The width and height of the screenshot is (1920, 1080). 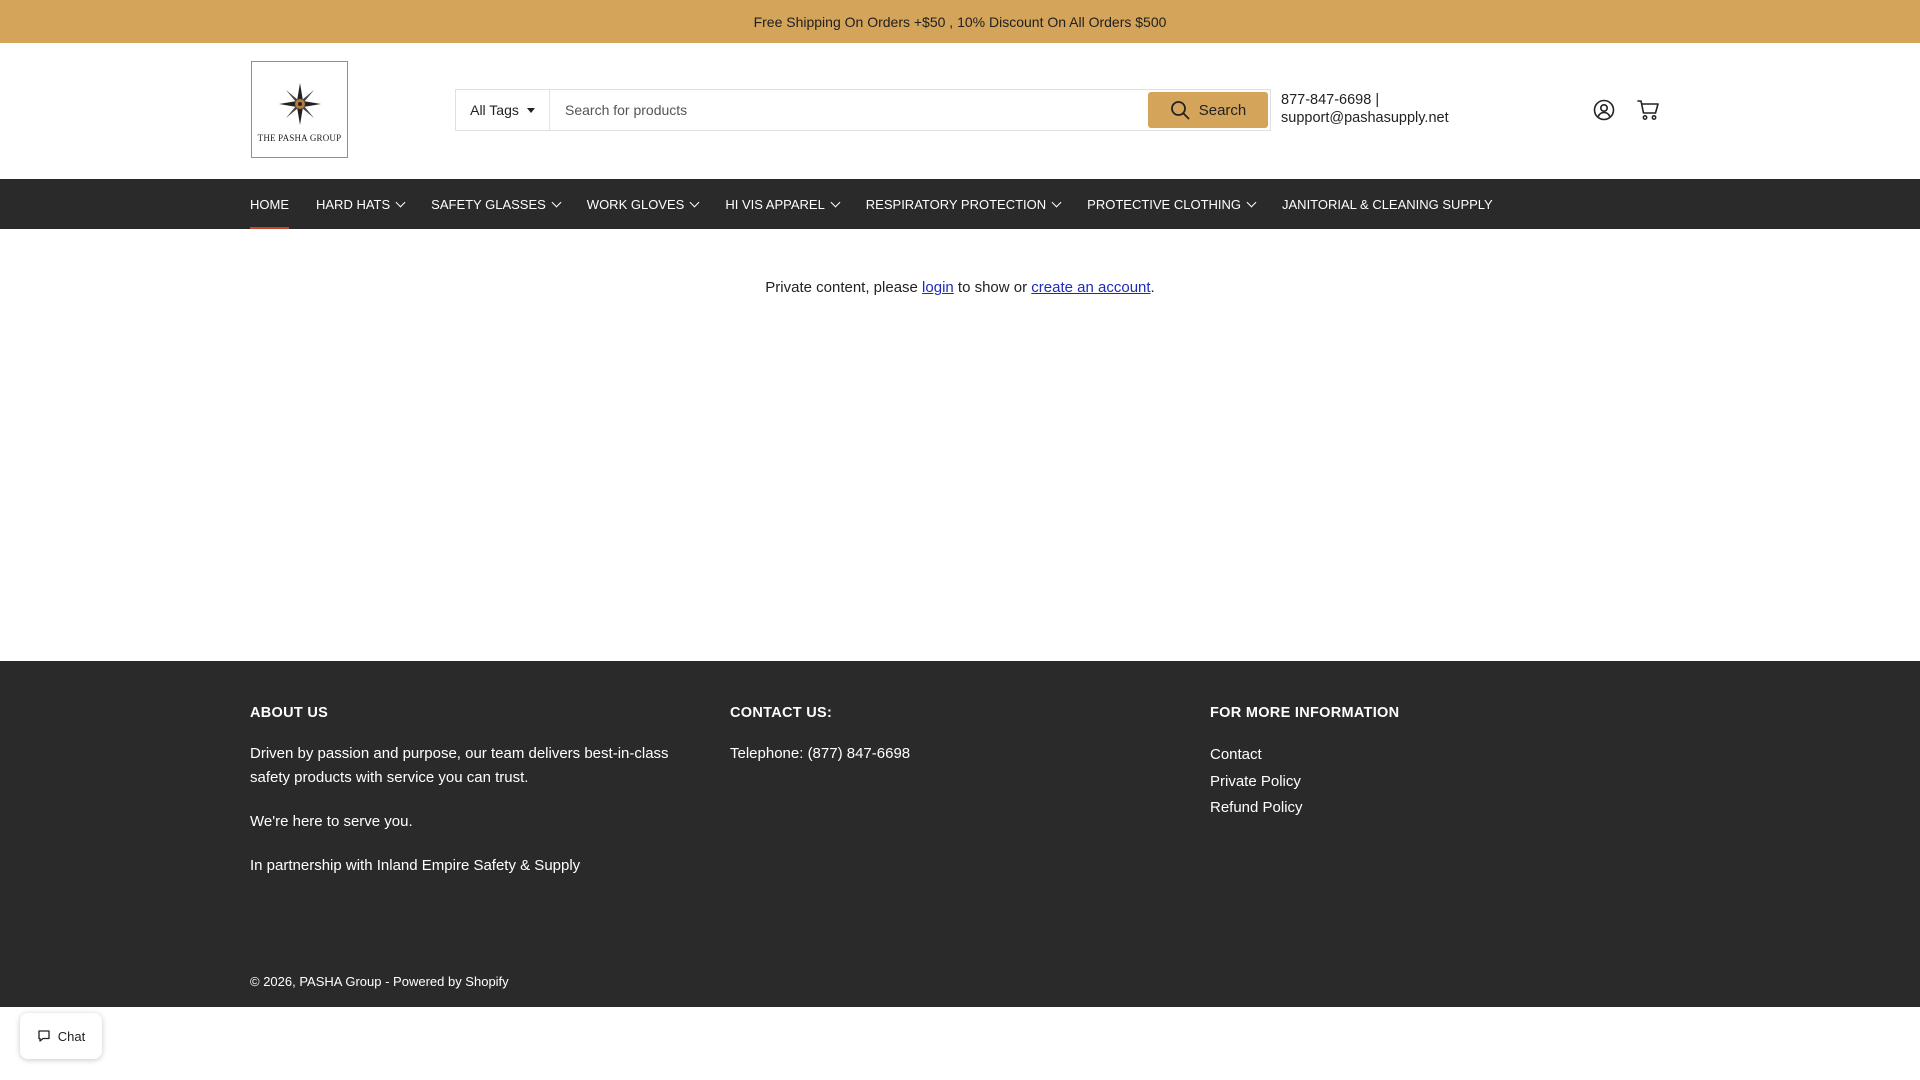 I want to click on footer-about-title: ABOUT US, so click(x=289, y=713).